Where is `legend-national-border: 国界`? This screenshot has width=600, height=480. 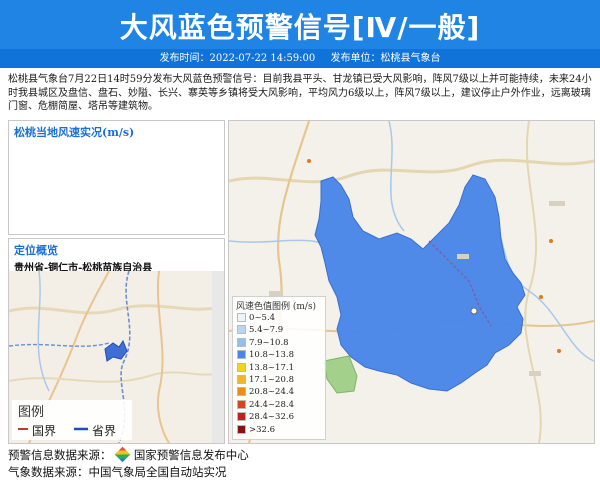
legend-national-border: 国界 is located at coordinates (44, 431).